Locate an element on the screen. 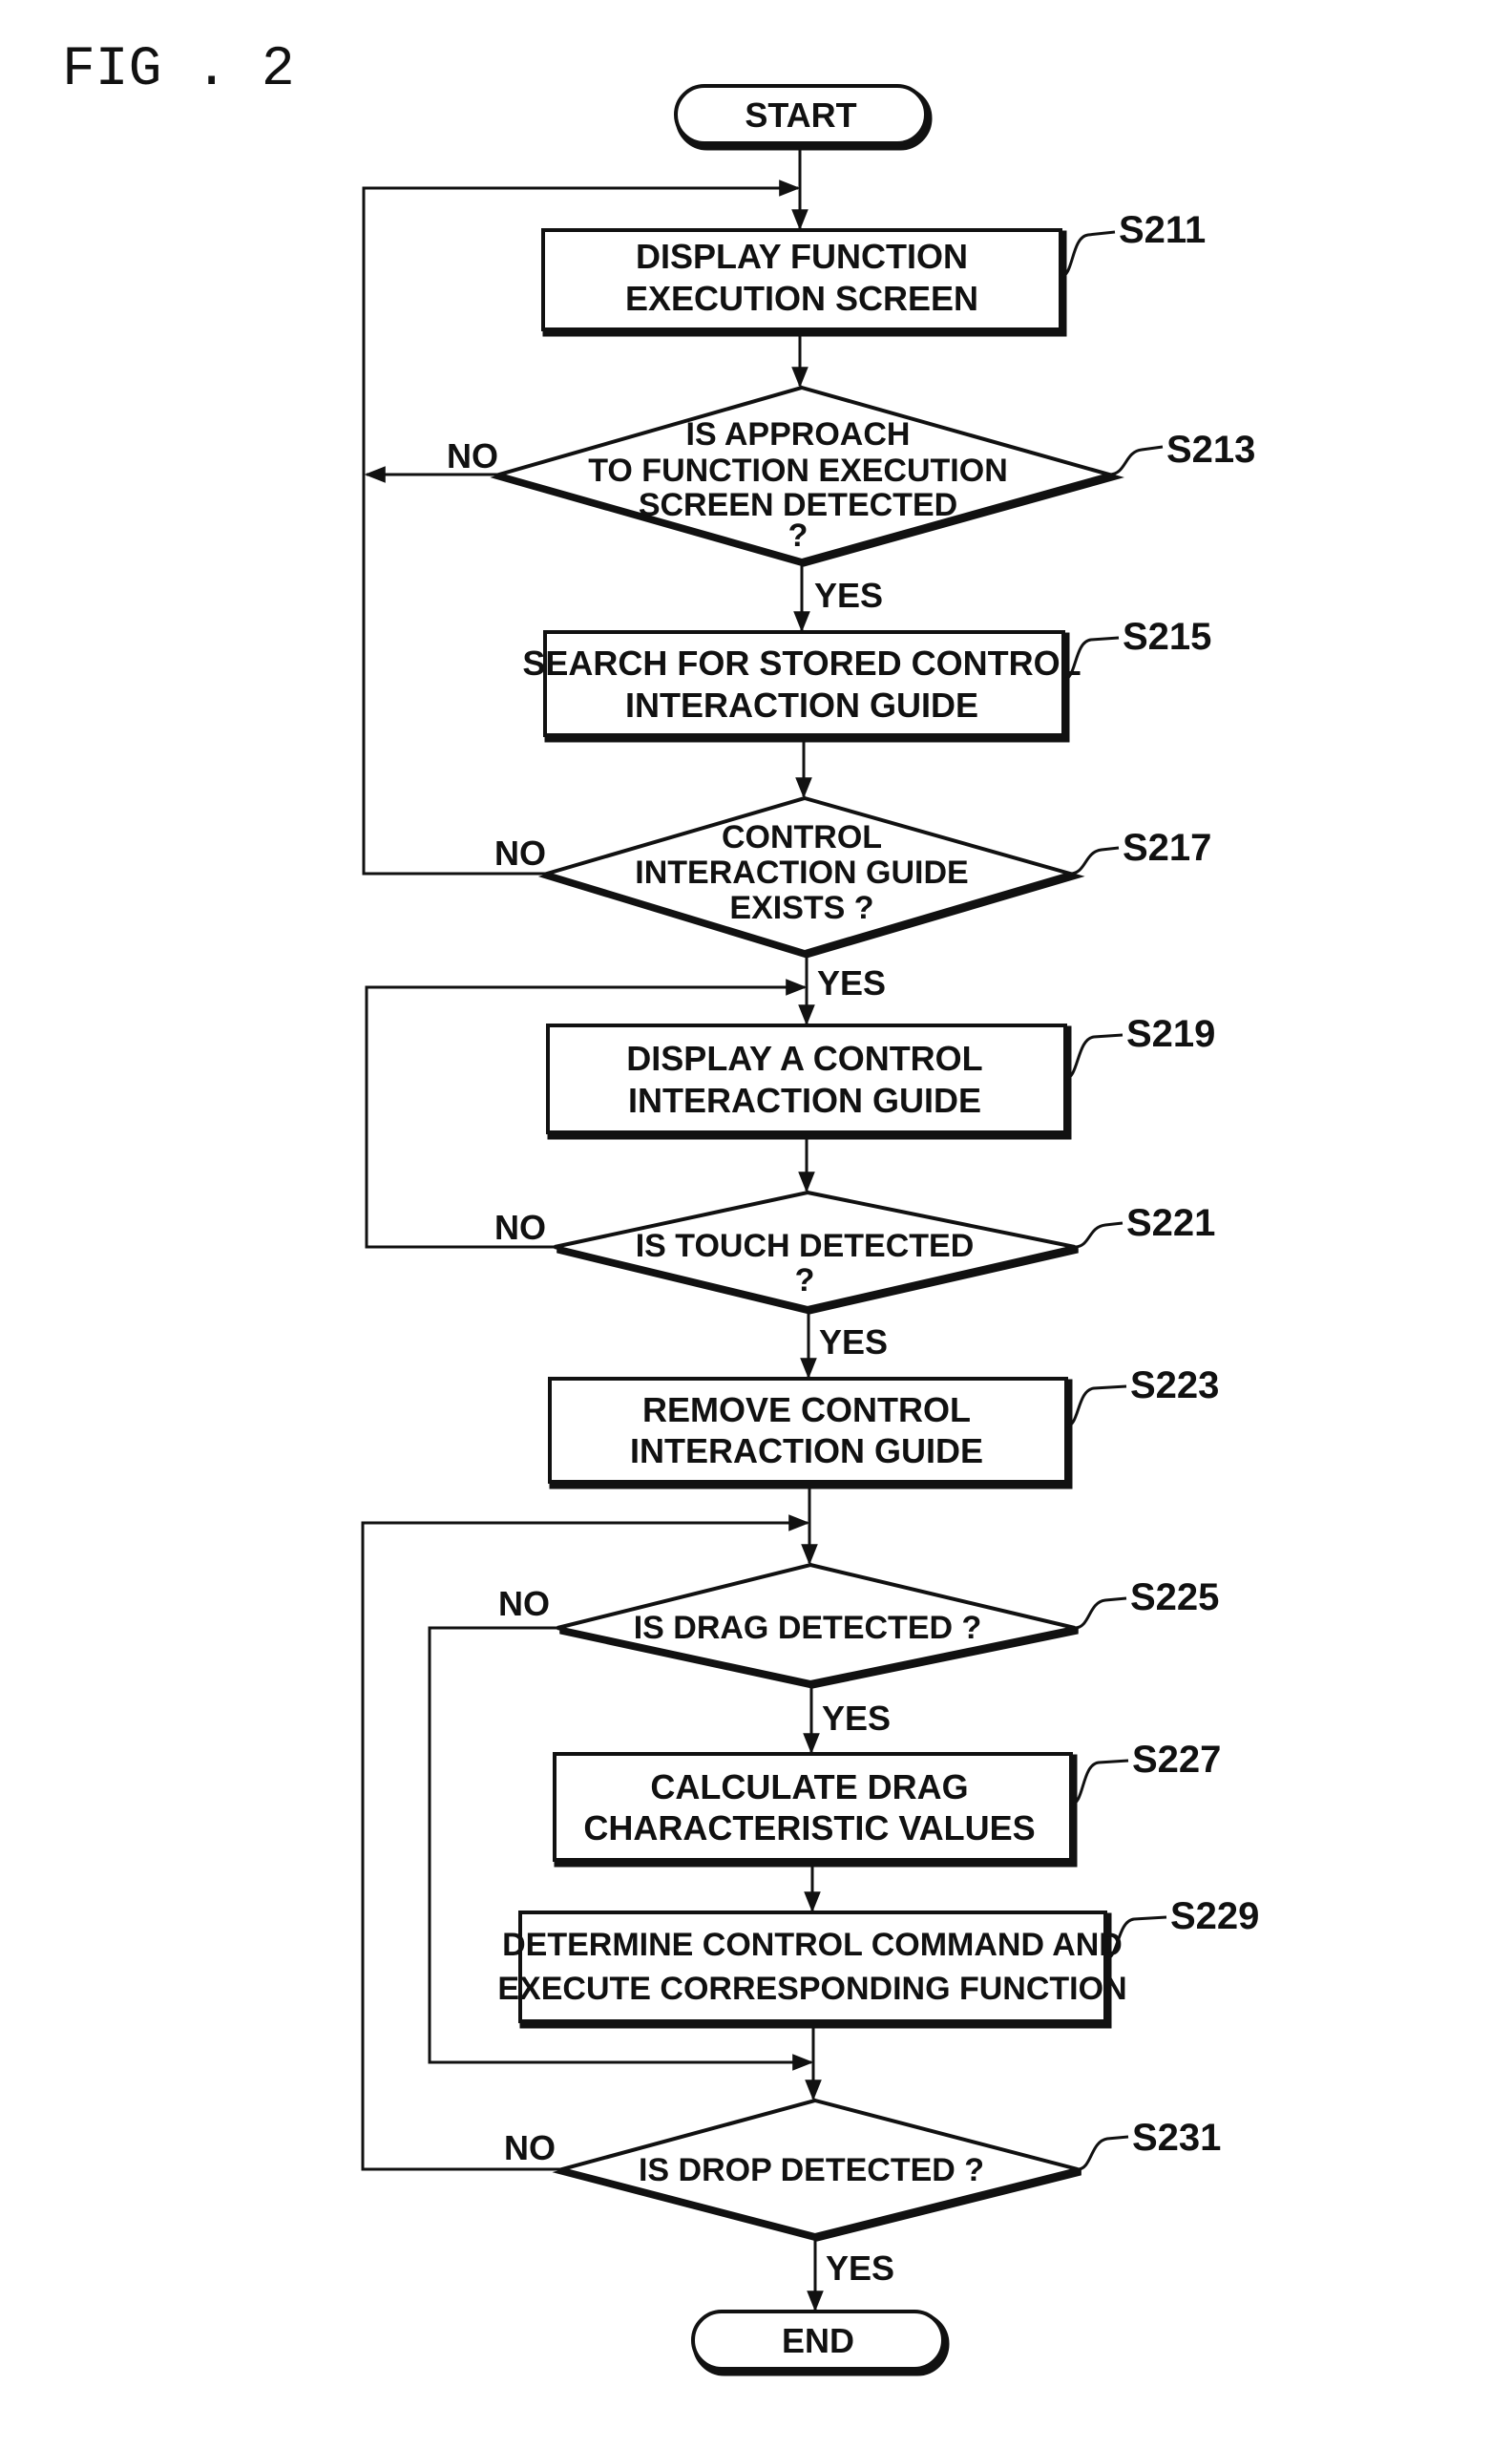  start-terminal: START is located at coordinates (804, 117).